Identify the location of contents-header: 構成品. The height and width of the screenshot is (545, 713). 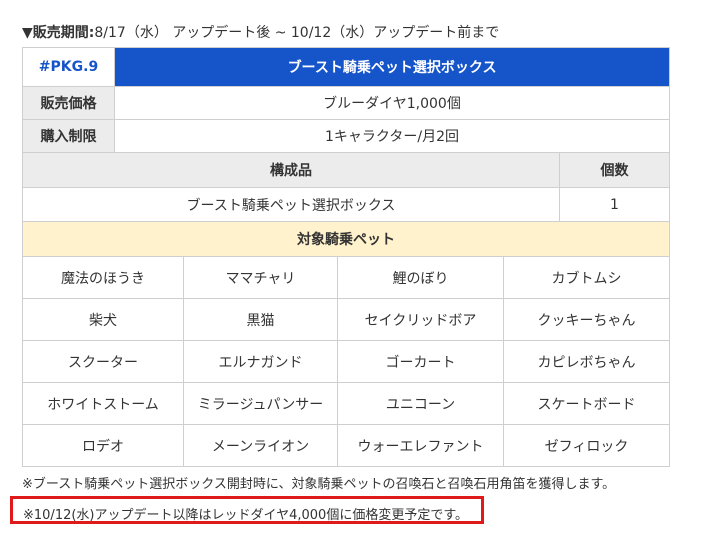
(291, 170).